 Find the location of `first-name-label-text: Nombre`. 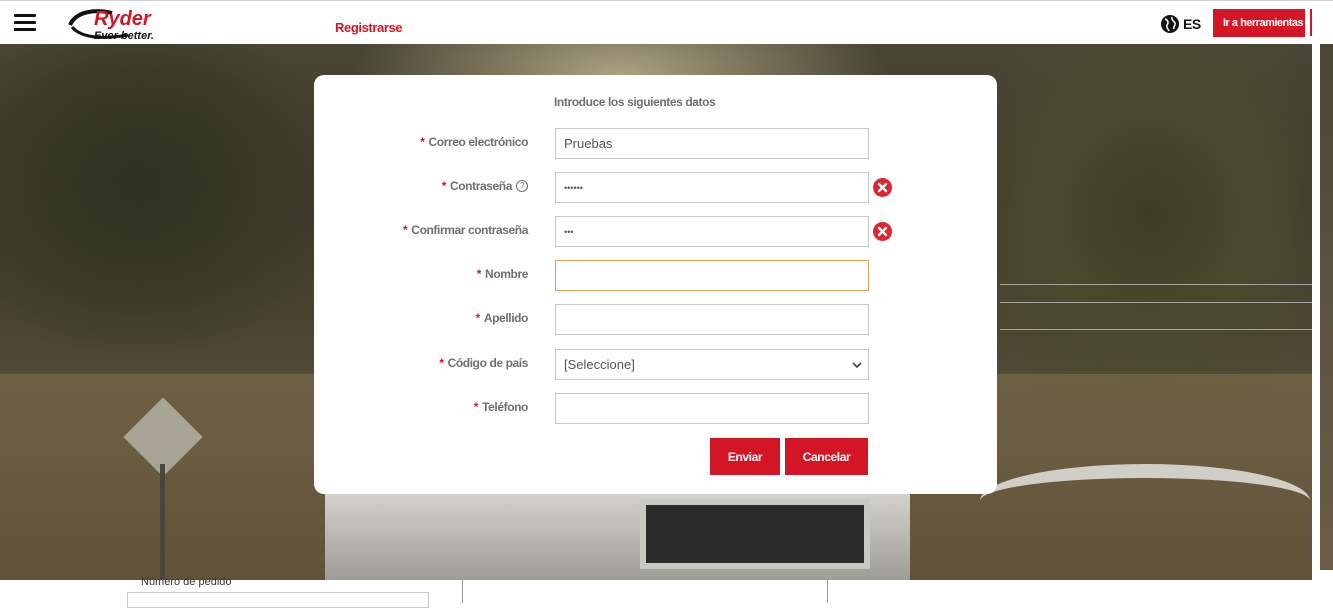

first-name-label-text: Nombre is located at coordinates (506, 274).